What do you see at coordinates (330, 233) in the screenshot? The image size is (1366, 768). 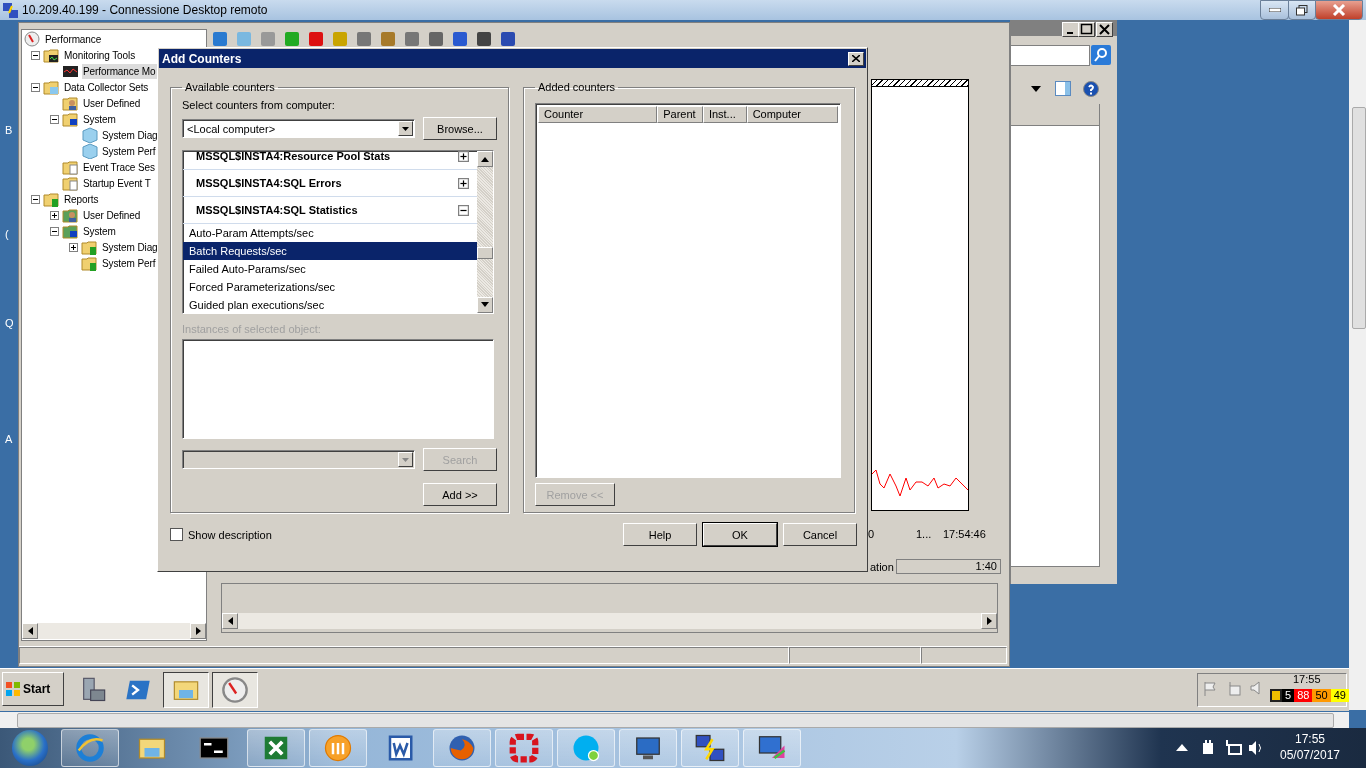 I see `counter-item: Auto-Param Attempts/sec` at bounding box center [330, 233].